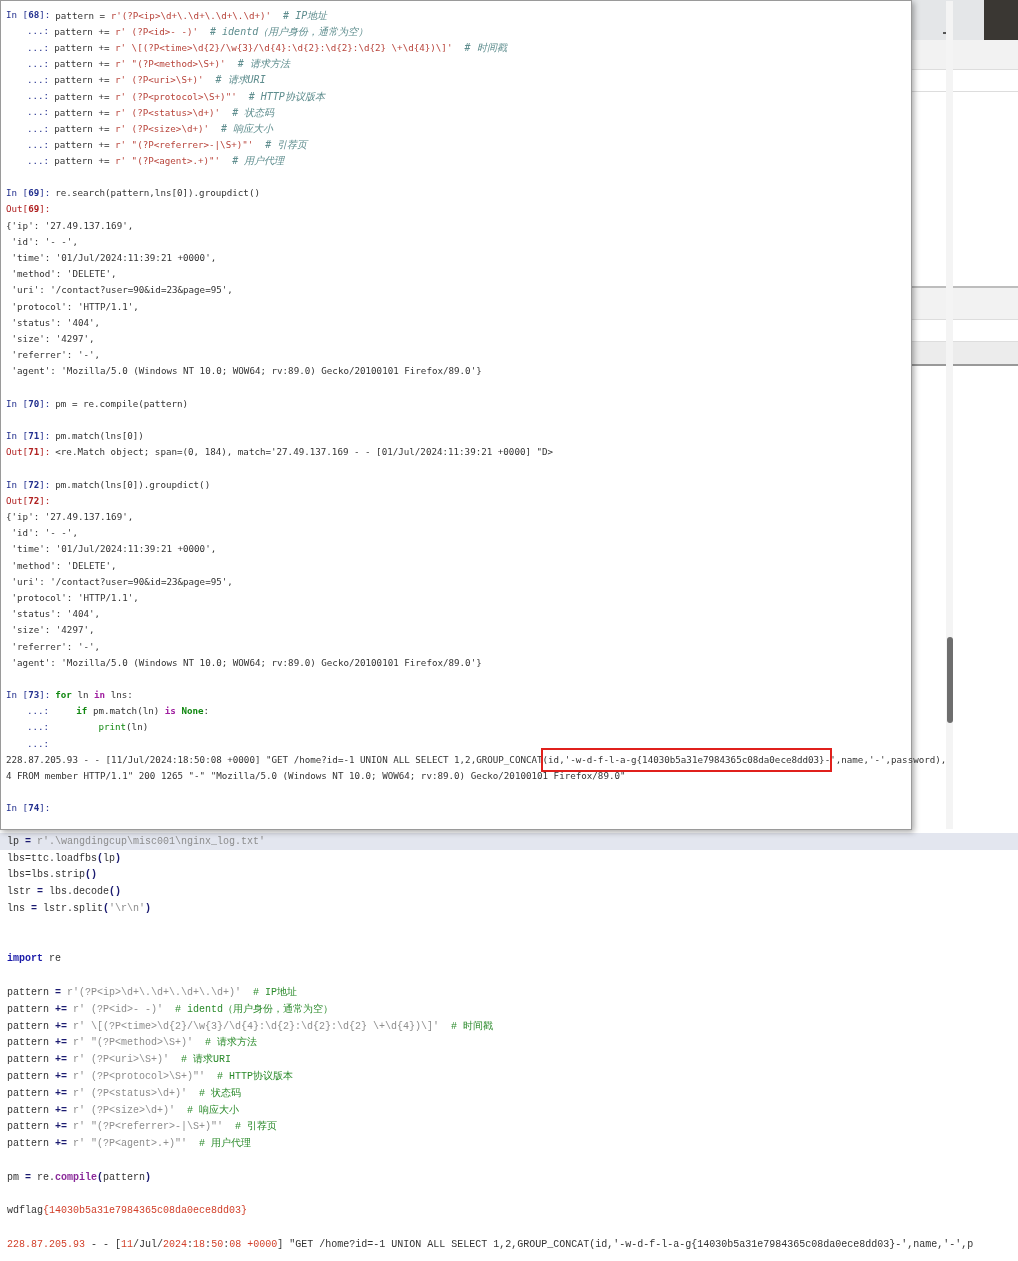  What do you see at coordinates (122, 403) in the screenshot?
I see `code-line: pm = re.compile(pattern)` at bounding box center [122, 403].